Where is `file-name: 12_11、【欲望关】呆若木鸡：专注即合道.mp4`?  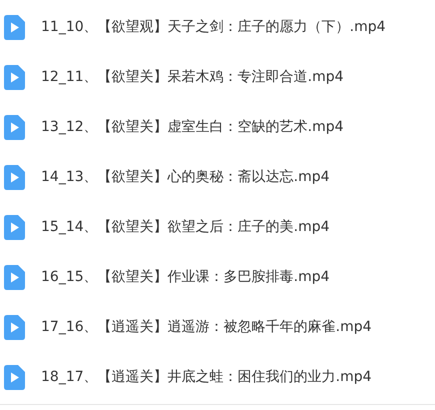
file-name: 12_11、【欲望关】呆若木鸡：专注即合道.mp4 is located at coordinates (192, 77).